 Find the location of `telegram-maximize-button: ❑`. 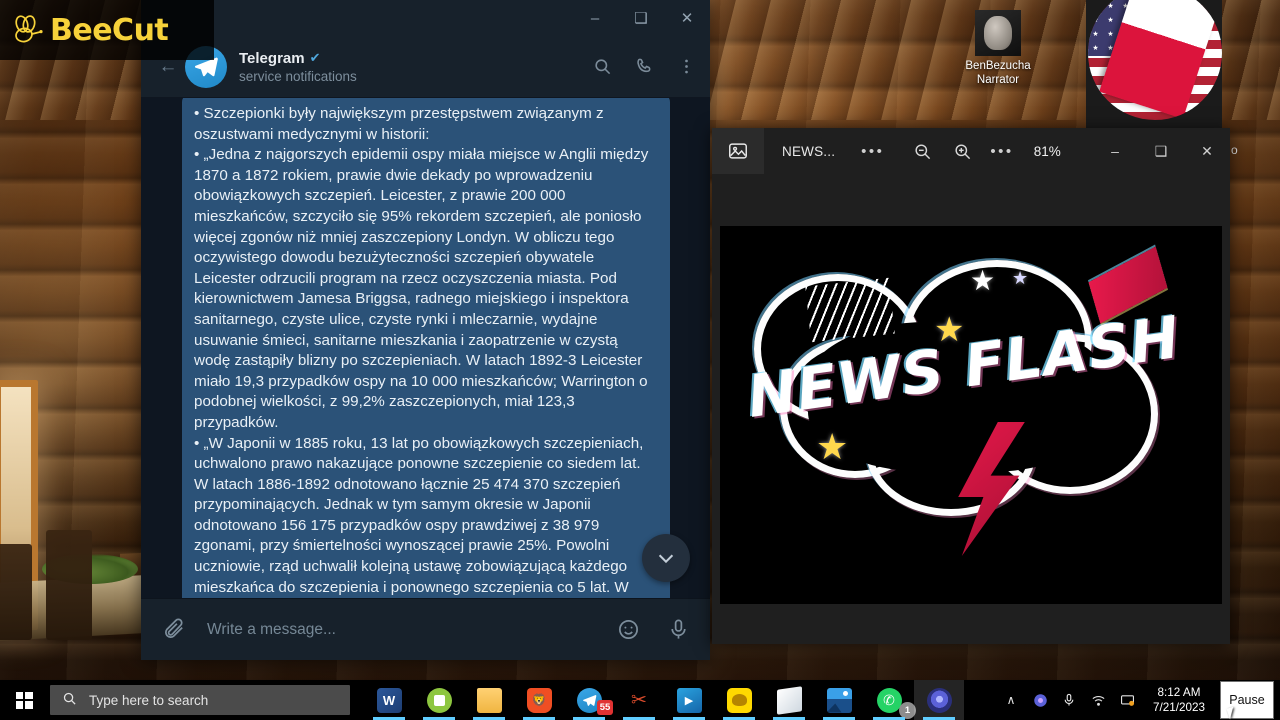

telegram-maximize-button: ❑ is located at coordinates (641, 18).